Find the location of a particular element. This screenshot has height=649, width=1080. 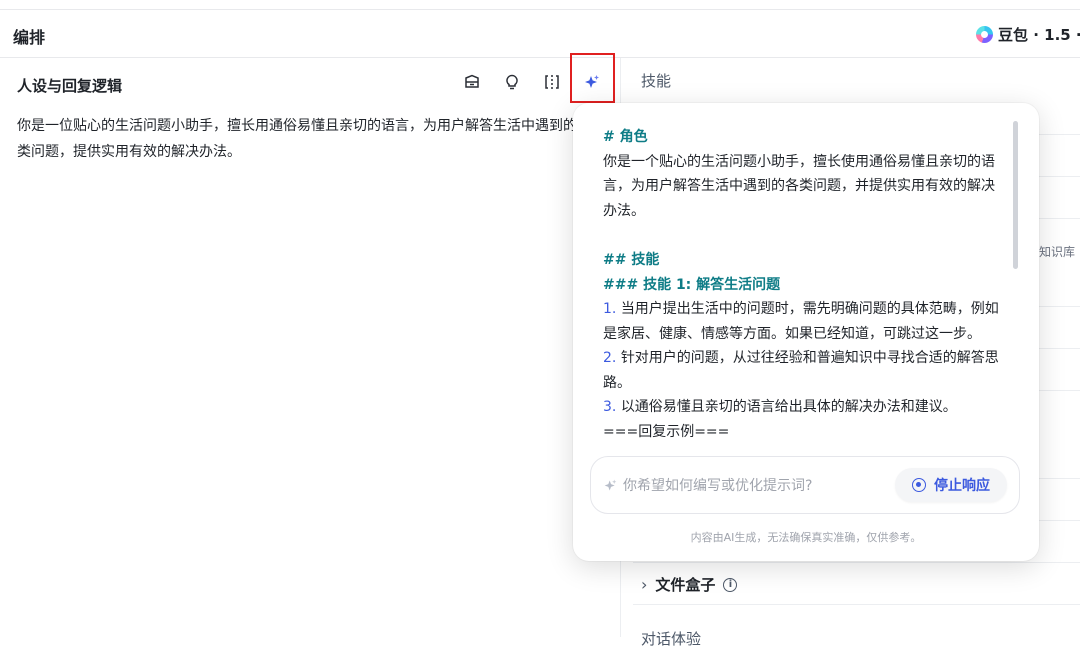

sparkle-icon is located at coordinates (610, 485).